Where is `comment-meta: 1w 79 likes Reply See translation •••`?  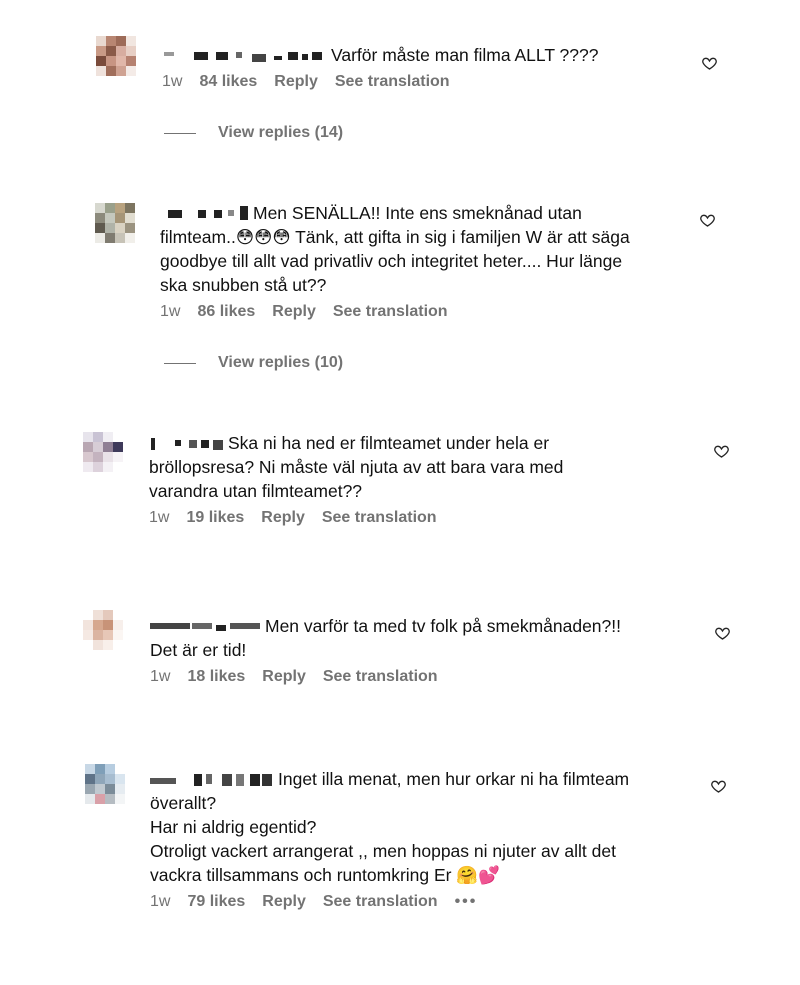
comment-meta: 1w 79 likes Reply See translation ••• is located at coordinates (389, 902).